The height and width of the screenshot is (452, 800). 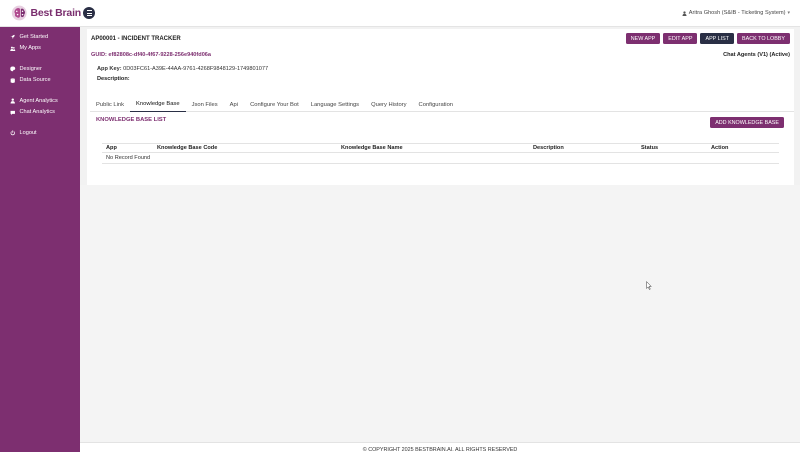 I want to click on mouse-cursor-icon, so click(x=649, y=285).